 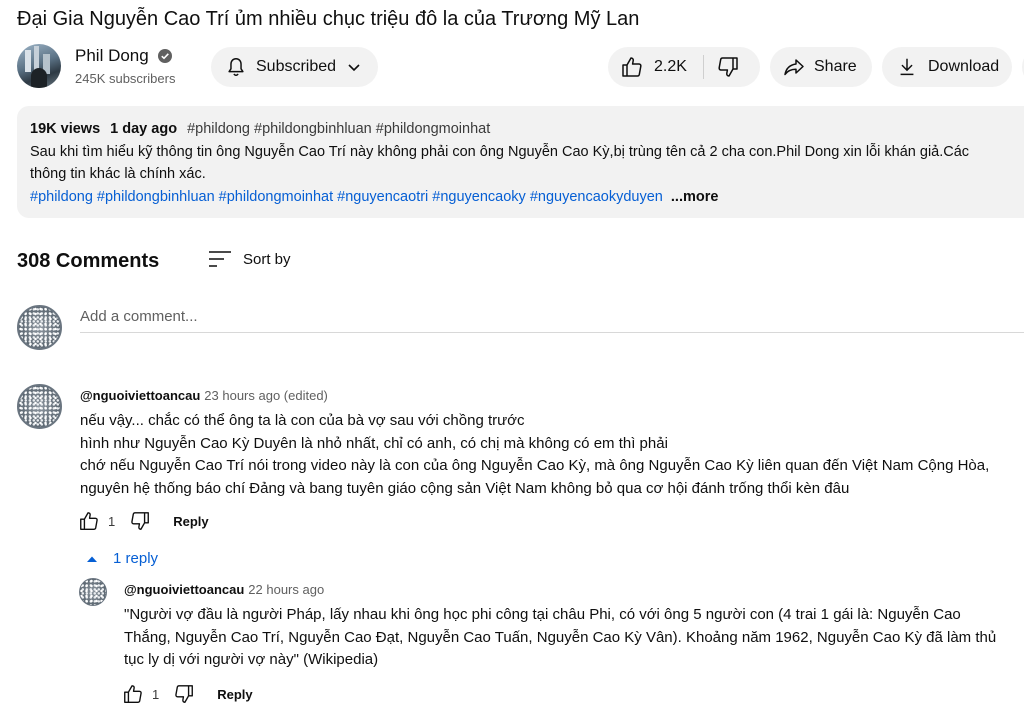 I want to click on comment-header: @nguoiviettoancau 23 hours ago (edited), so click(x=204, y=395).